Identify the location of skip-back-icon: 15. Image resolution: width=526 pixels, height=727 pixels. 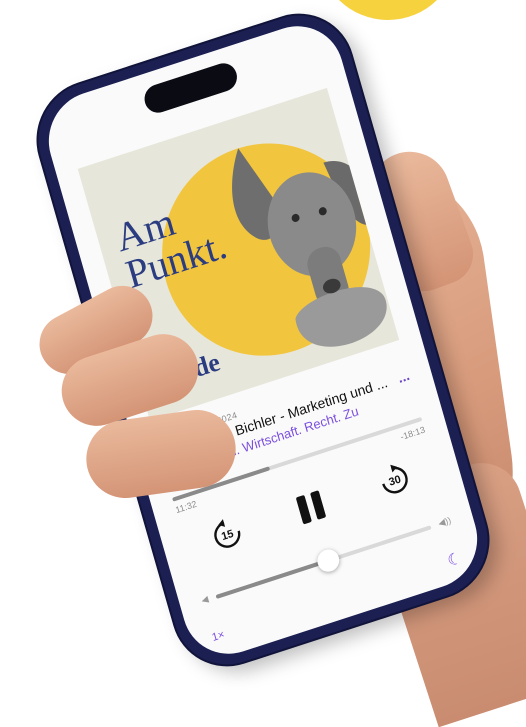
(227, 533).